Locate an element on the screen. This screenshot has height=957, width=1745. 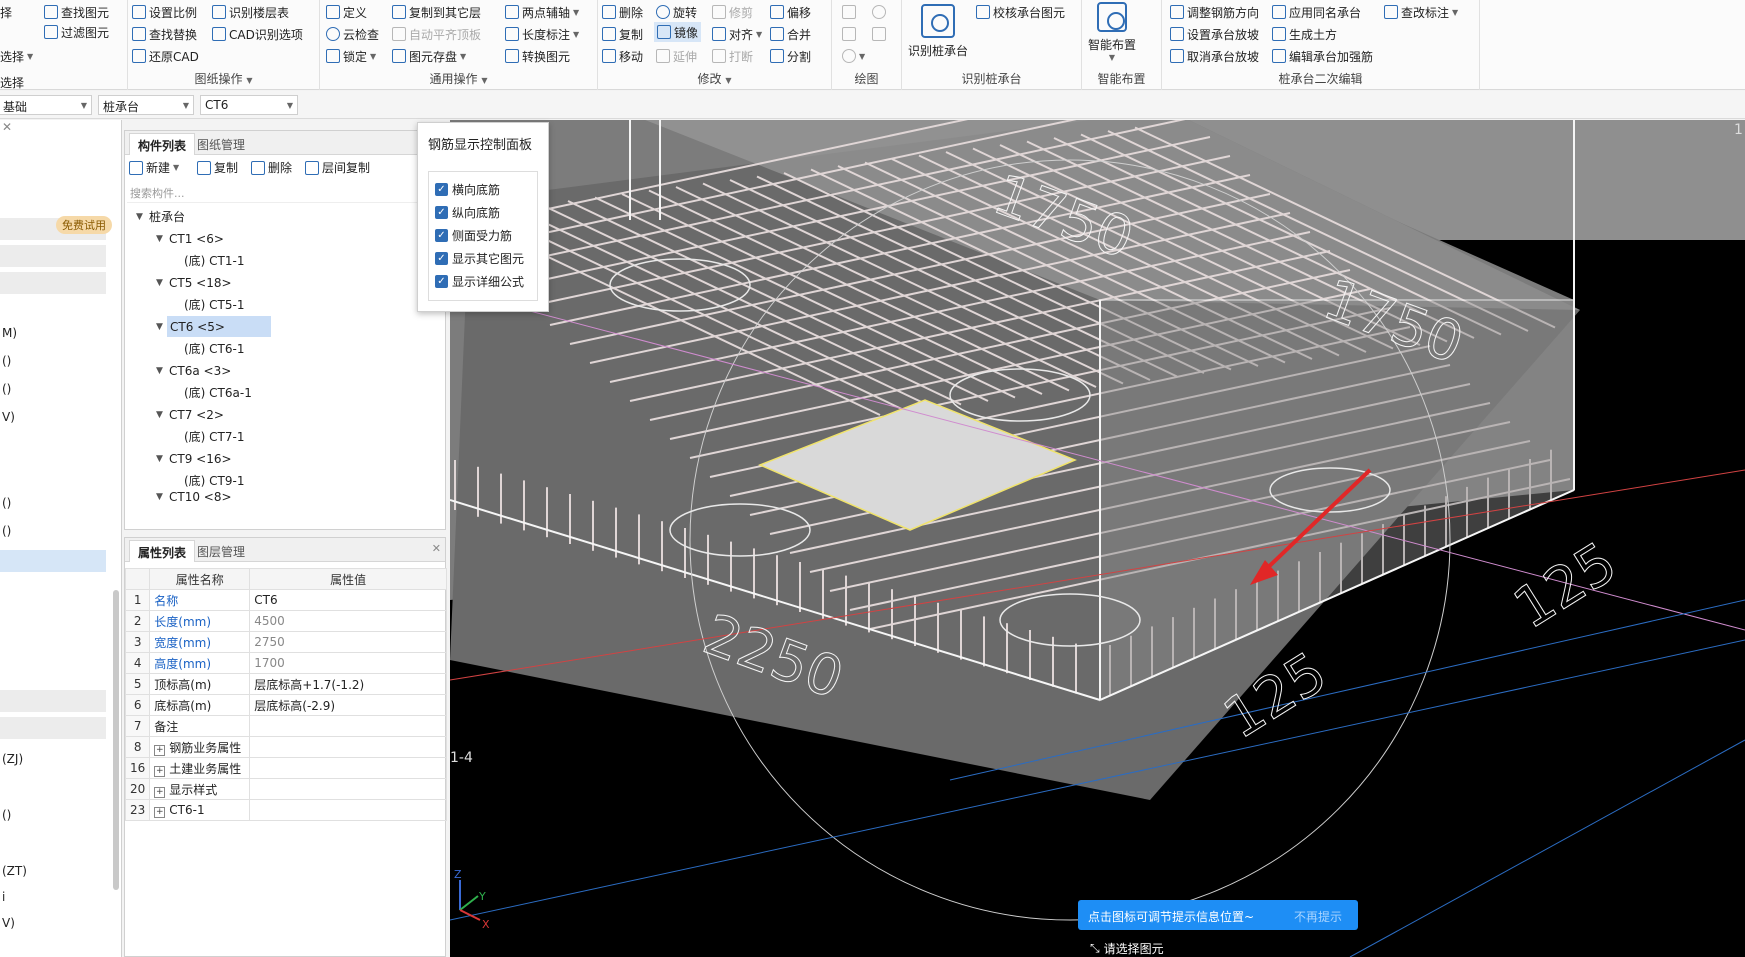
property-row: 5 顶标高(m) 层底标高+1.7(-1.2) is located at coordinates (285, 684).